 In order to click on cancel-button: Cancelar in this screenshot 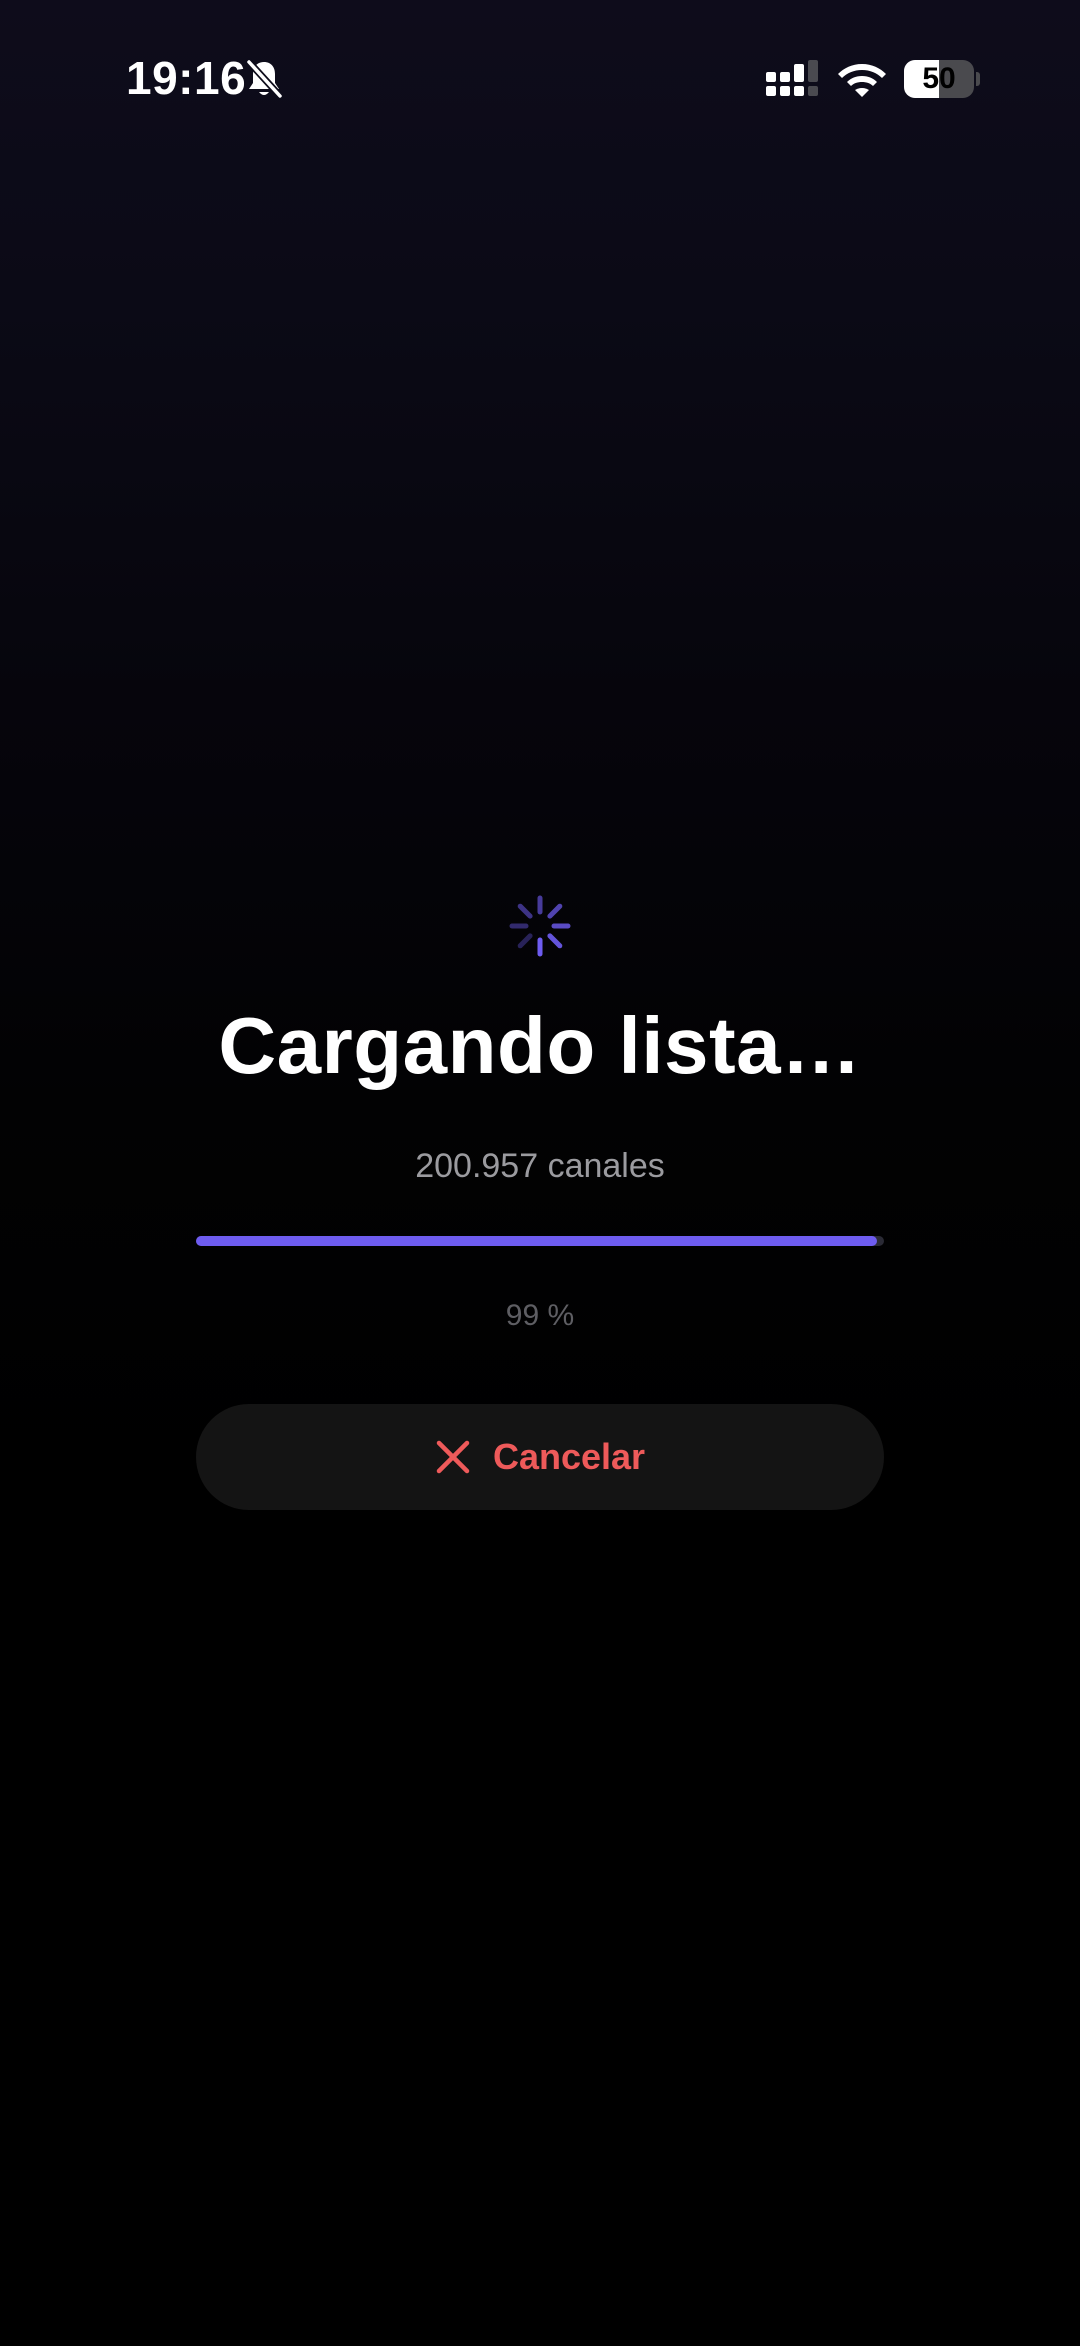, I will do `click(540, 1457)`.